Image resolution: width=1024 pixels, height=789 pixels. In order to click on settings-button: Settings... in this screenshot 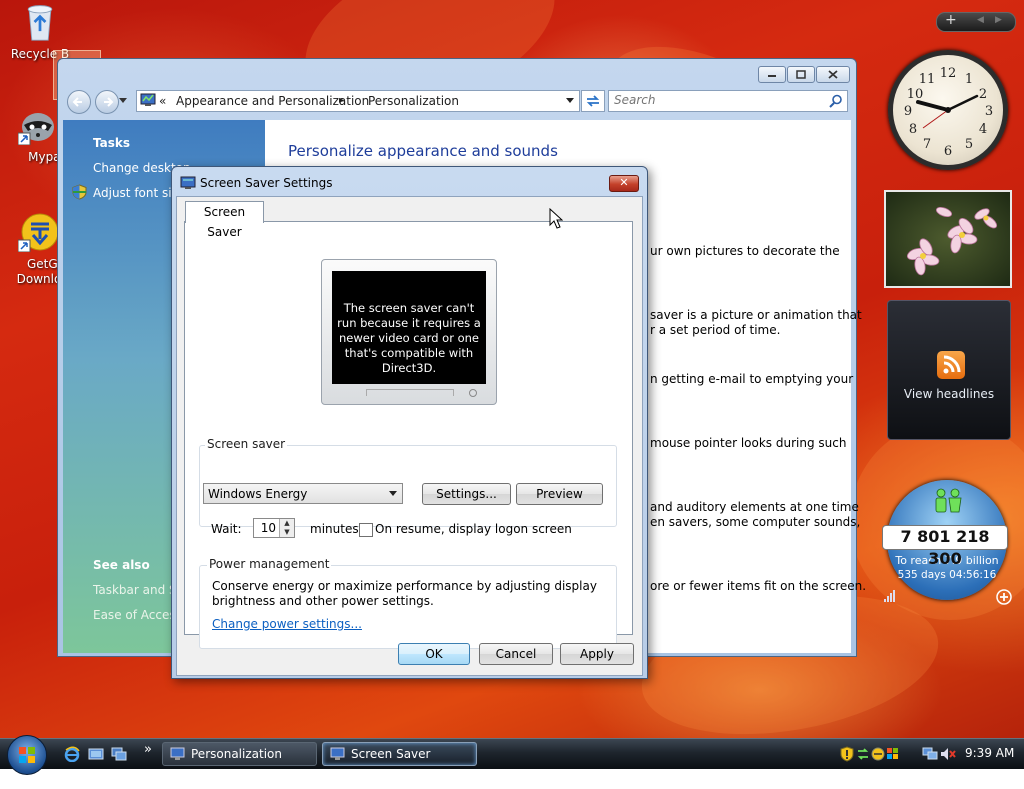, I will do `click(466, 494)`.